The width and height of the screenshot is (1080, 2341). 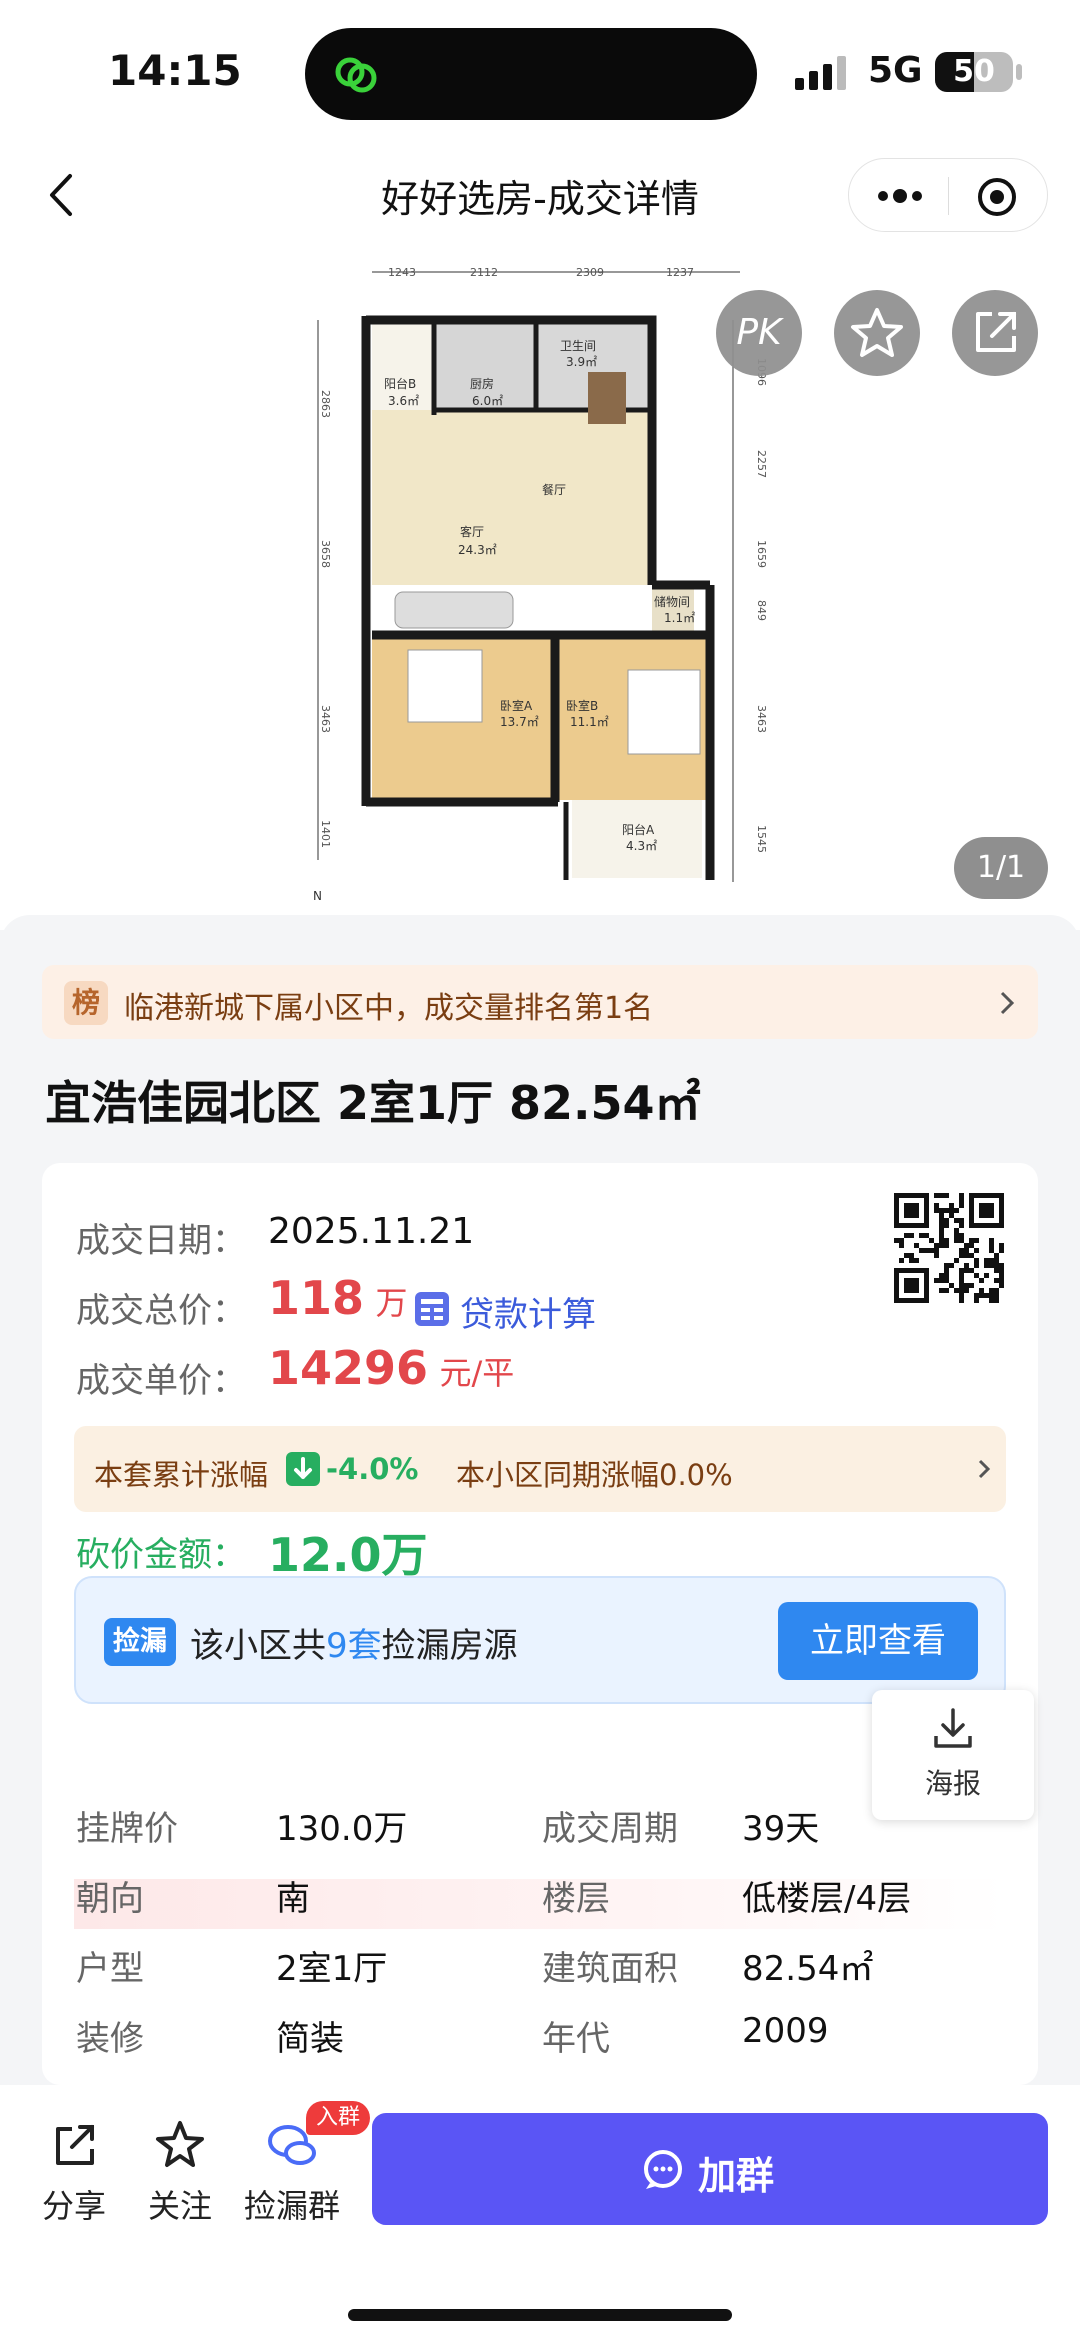 What do you see at coordinates (582, 705) in the screenshot?
I see `room-bedroom-b: 卧室B` at bounding box center [582, 705].